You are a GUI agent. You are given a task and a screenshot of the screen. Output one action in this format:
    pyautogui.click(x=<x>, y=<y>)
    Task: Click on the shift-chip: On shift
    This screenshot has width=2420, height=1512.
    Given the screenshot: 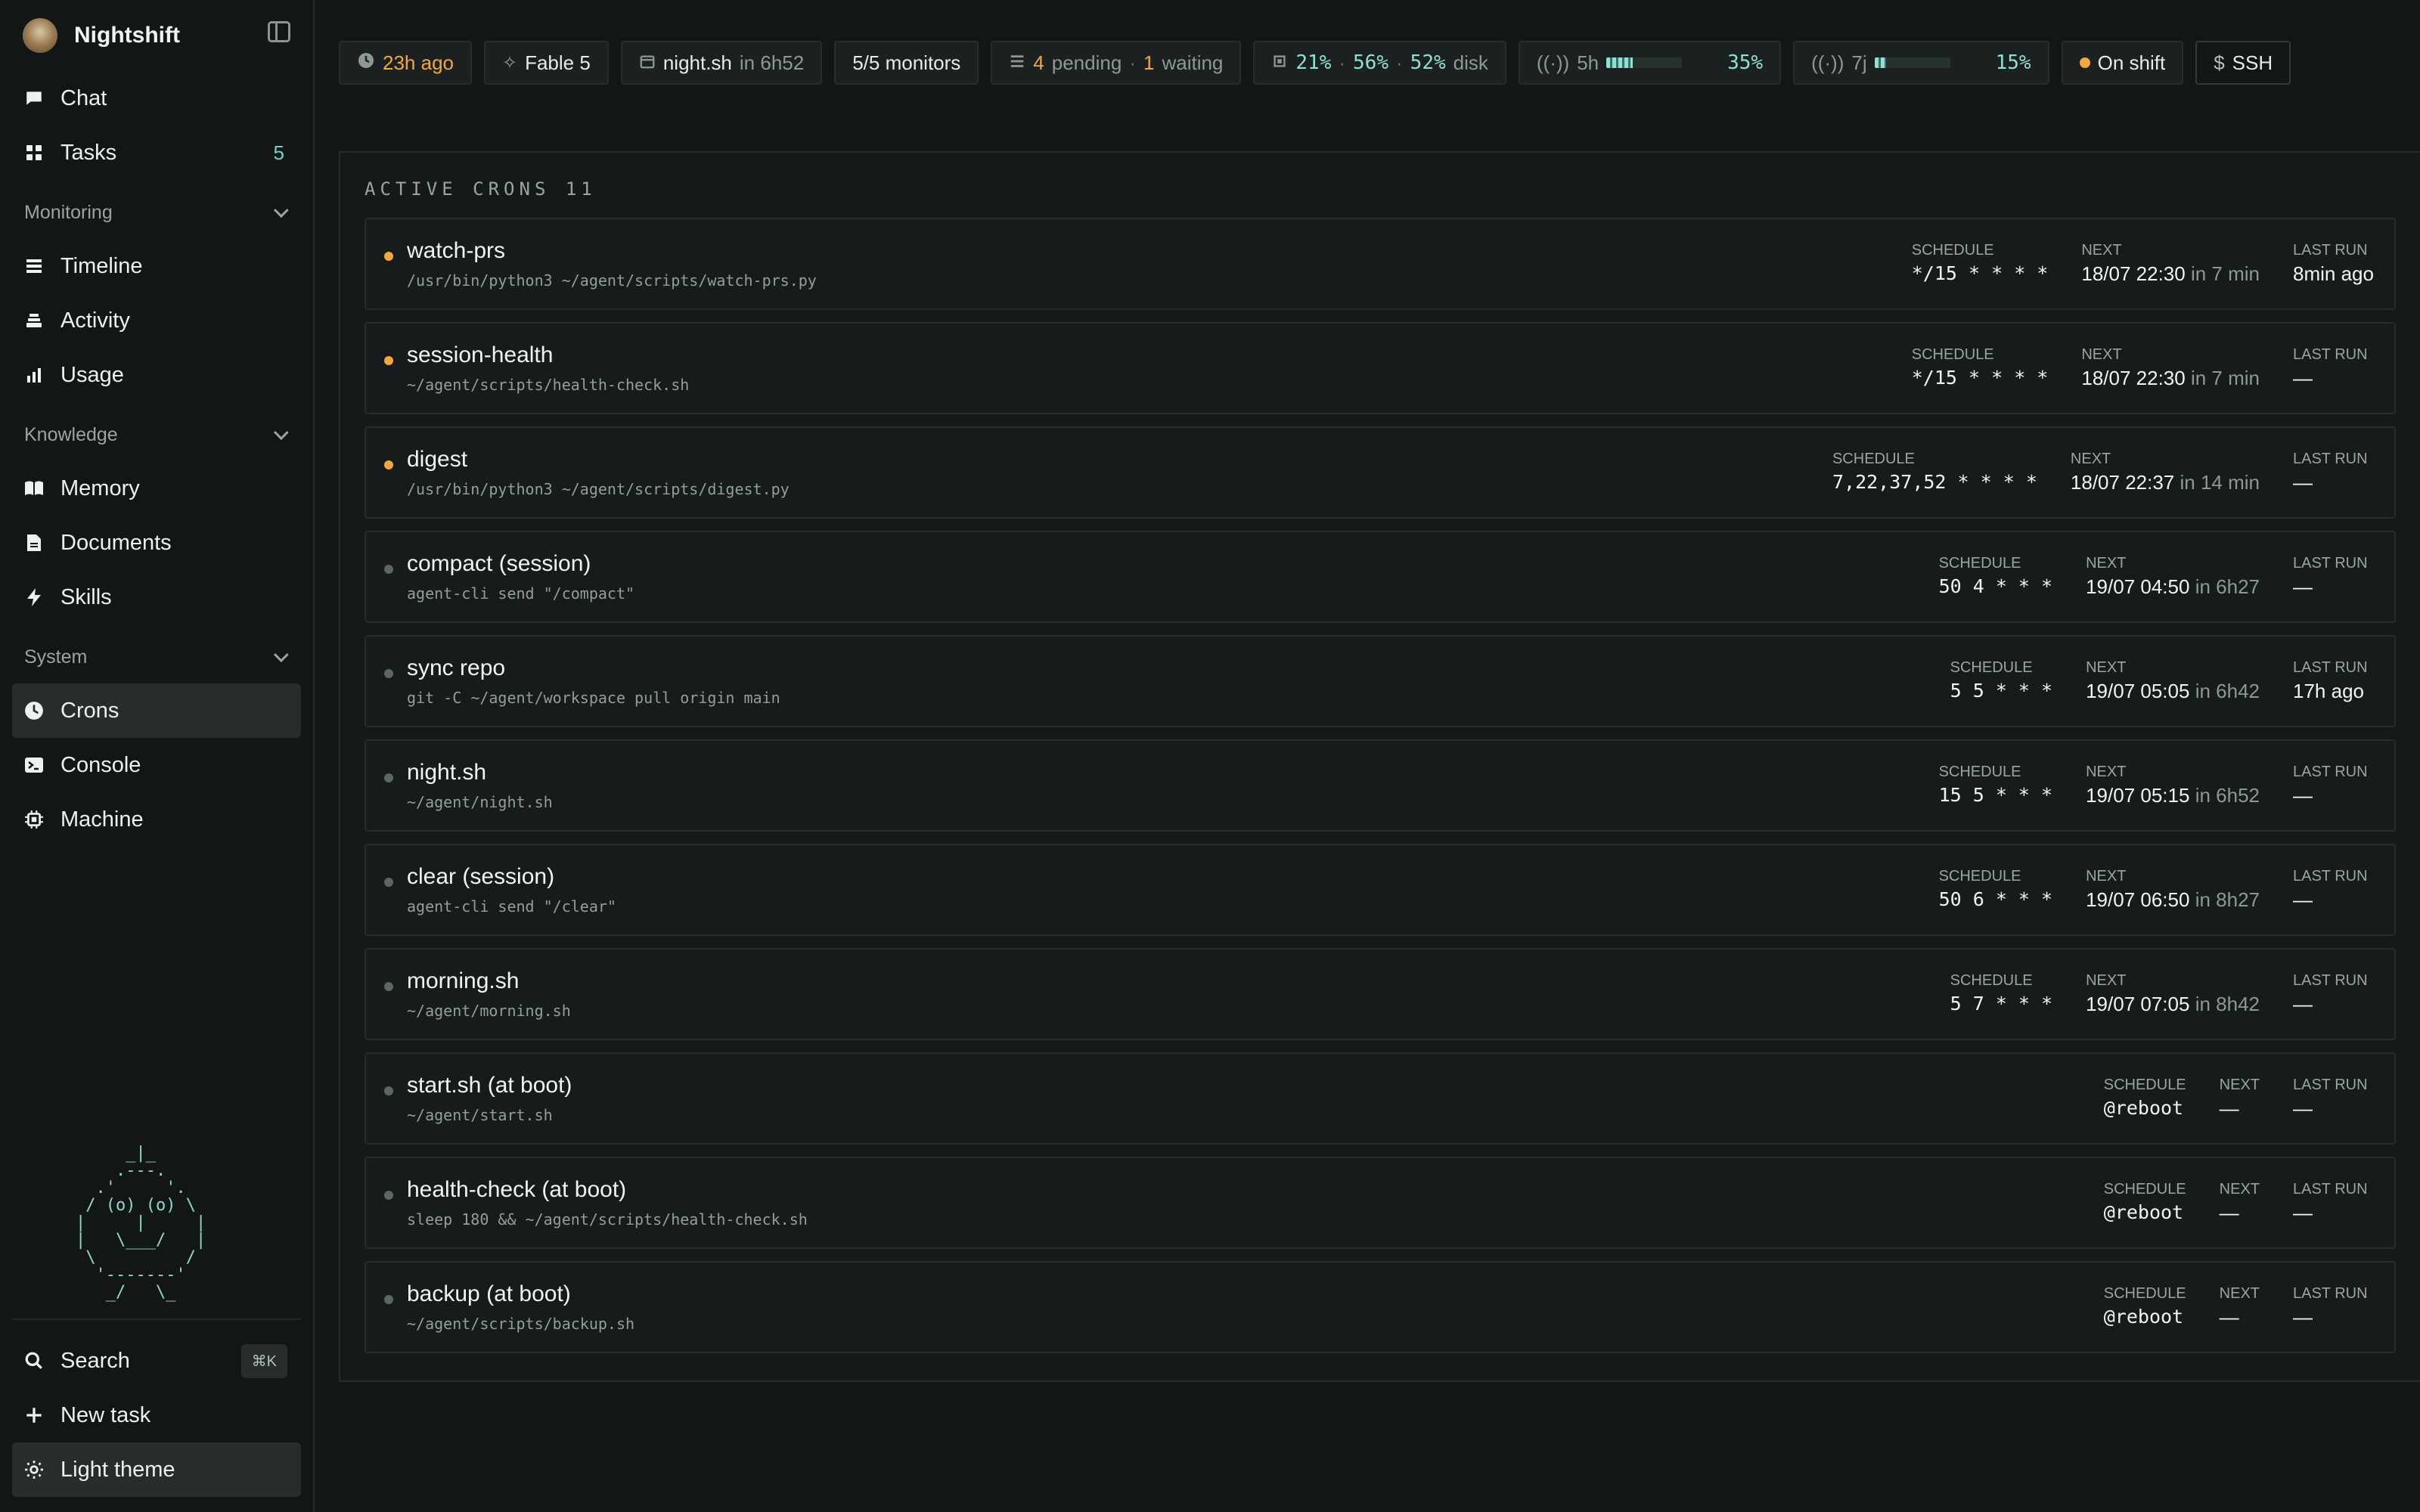 What is the action you would take?
    pyautogui.click(x=2122, y=63)
    